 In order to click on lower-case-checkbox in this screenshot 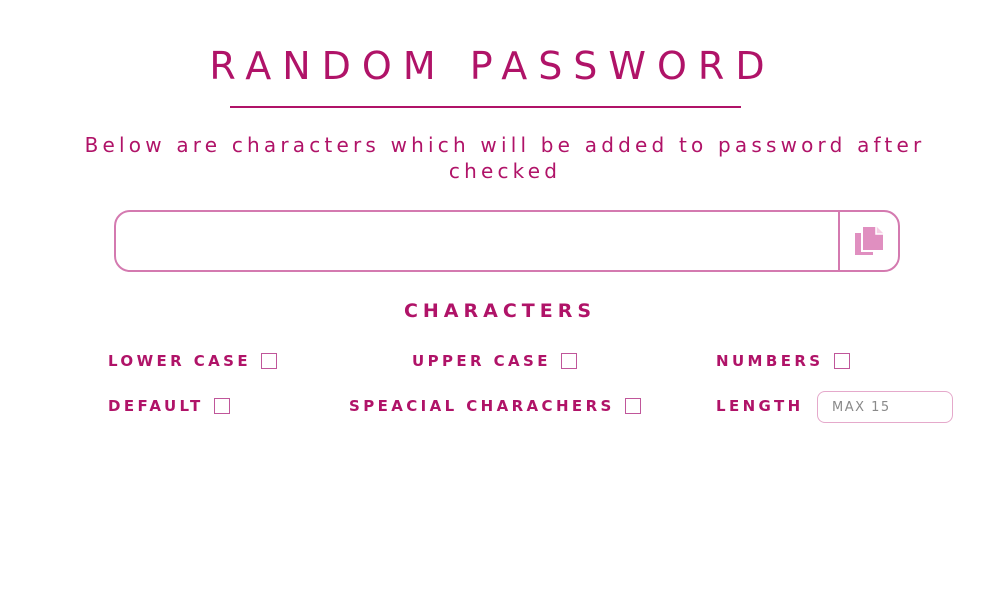, I will do `click(269, 361)`.